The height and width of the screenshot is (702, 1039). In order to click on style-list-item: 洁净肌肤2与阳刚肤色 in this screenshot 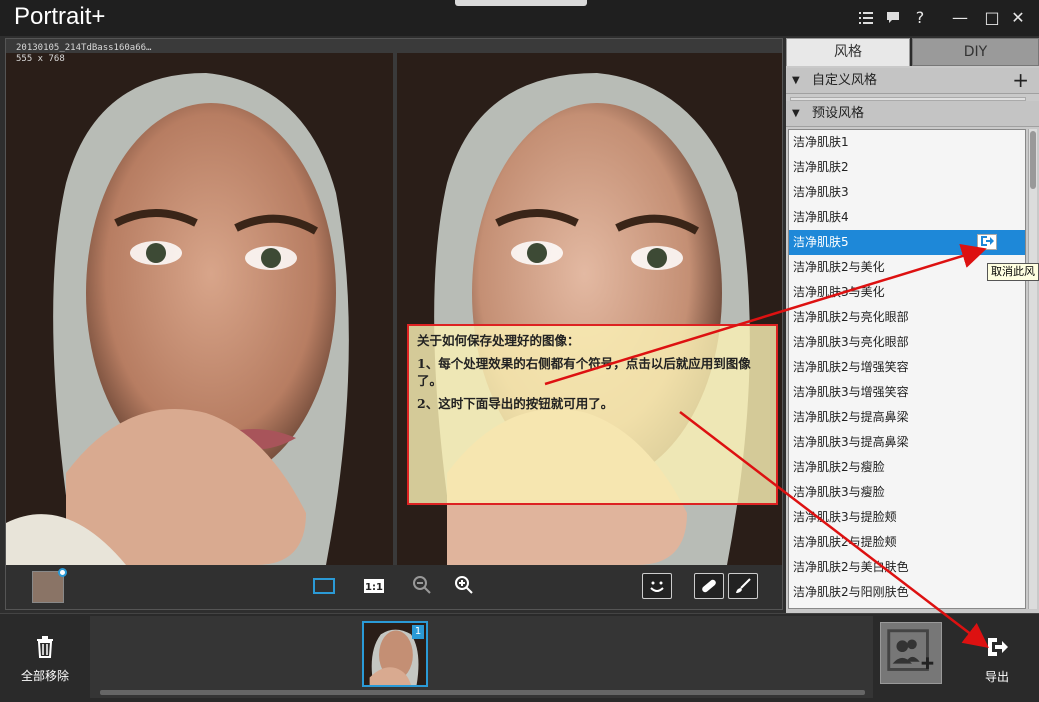, I will do `click(907, 592)`.